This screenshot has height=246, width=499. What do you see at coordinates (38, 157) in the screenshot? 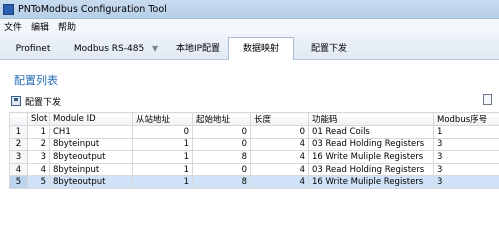
I see `slot-cell: 3` at bounding box center [38, 157].